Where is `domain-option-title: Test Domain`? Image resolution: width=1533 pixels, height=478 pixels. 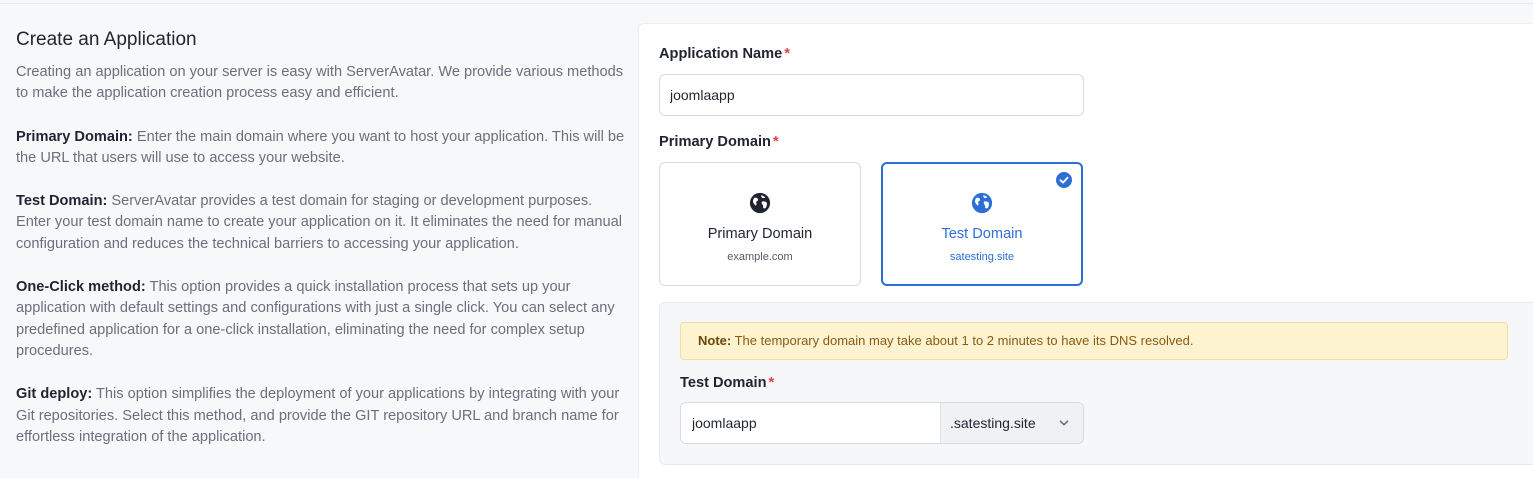
domain-option-title: Test Domain is located at coordinates (982, 234).